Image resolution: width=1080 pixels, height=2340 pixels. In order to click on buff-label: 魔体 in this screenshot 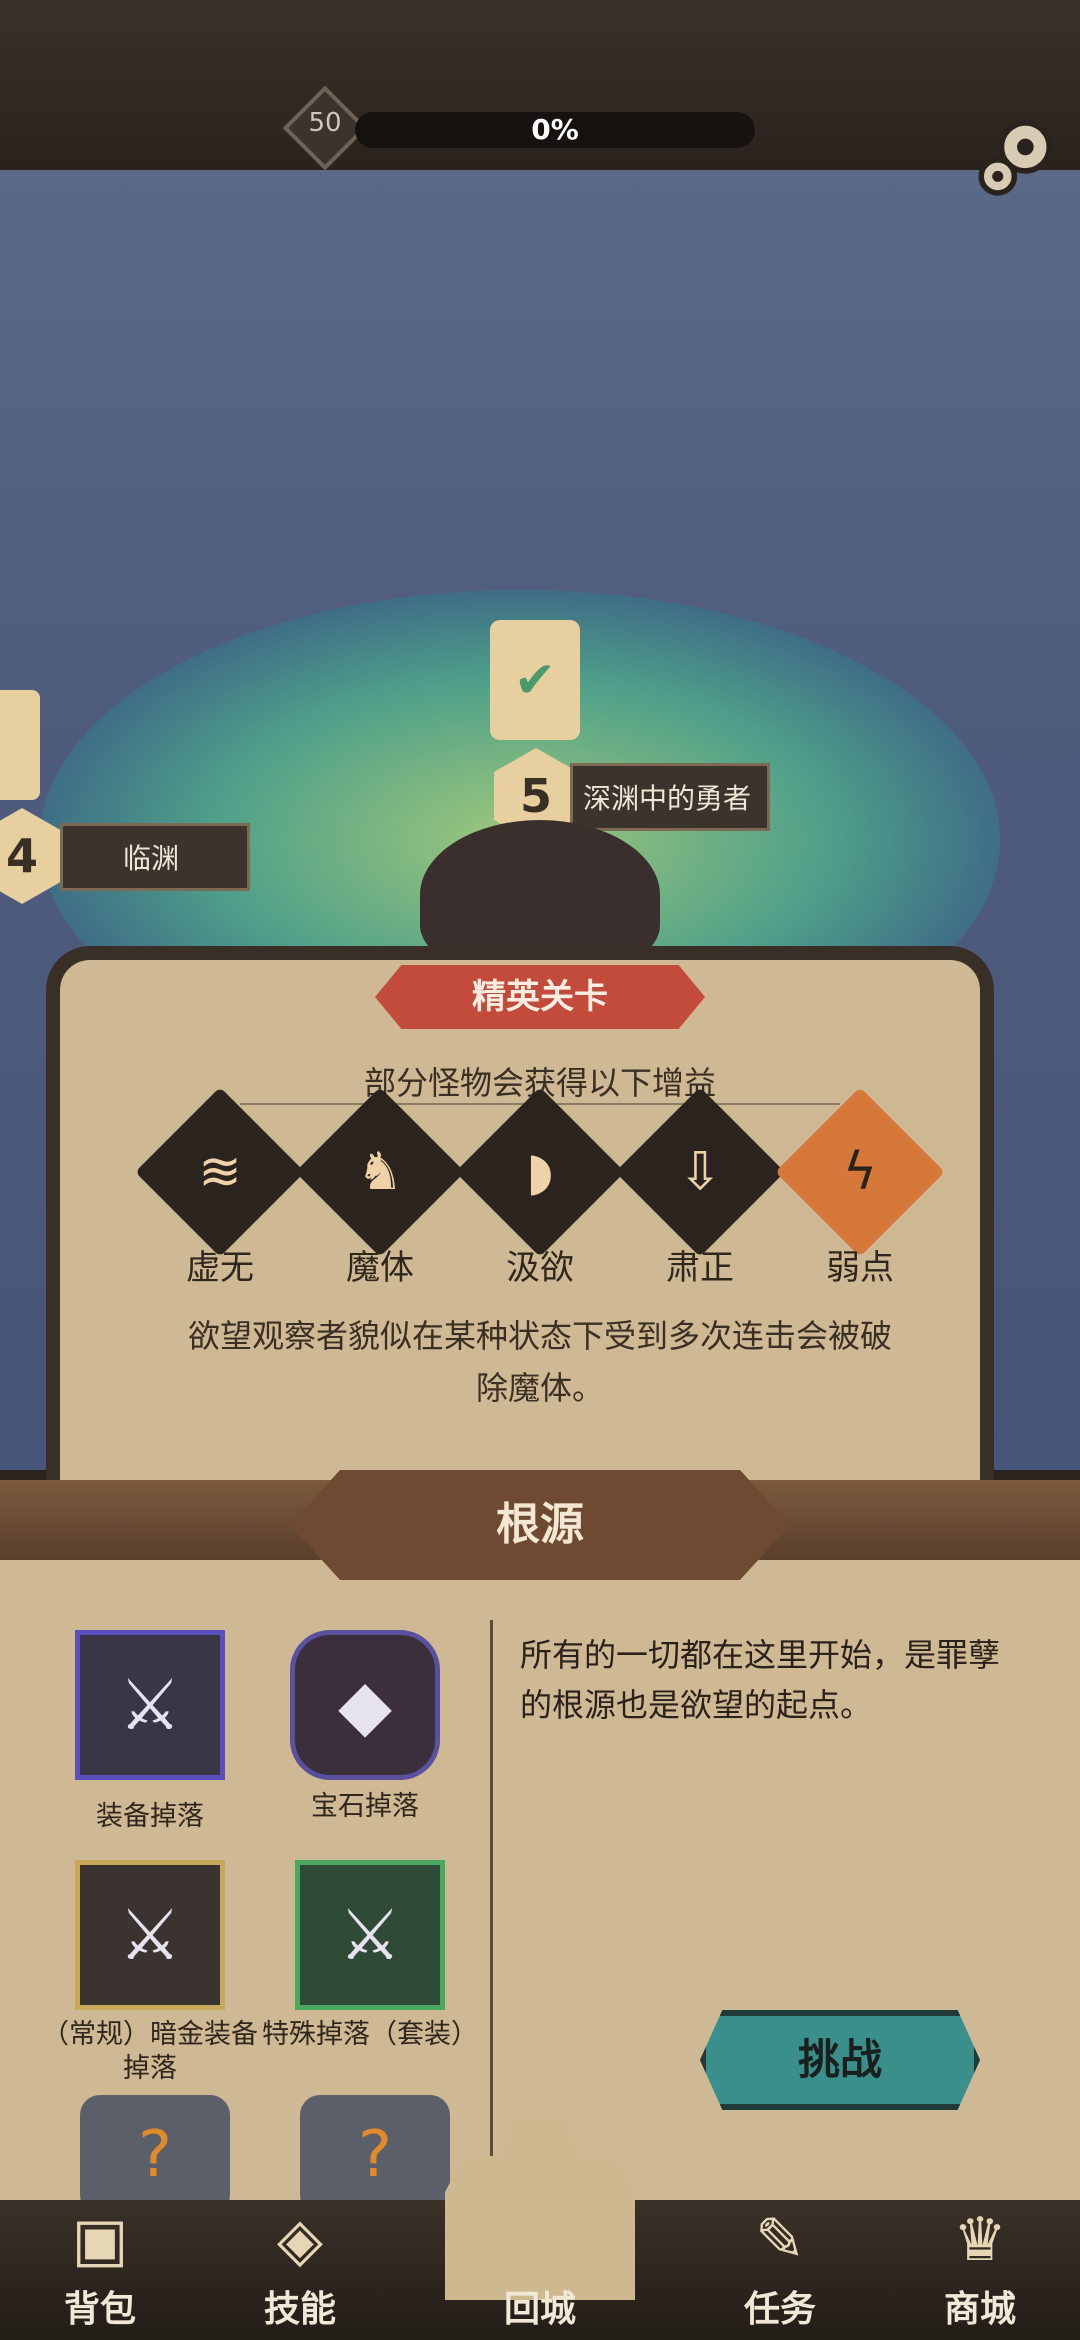, I will do `click(380, 1268)`.